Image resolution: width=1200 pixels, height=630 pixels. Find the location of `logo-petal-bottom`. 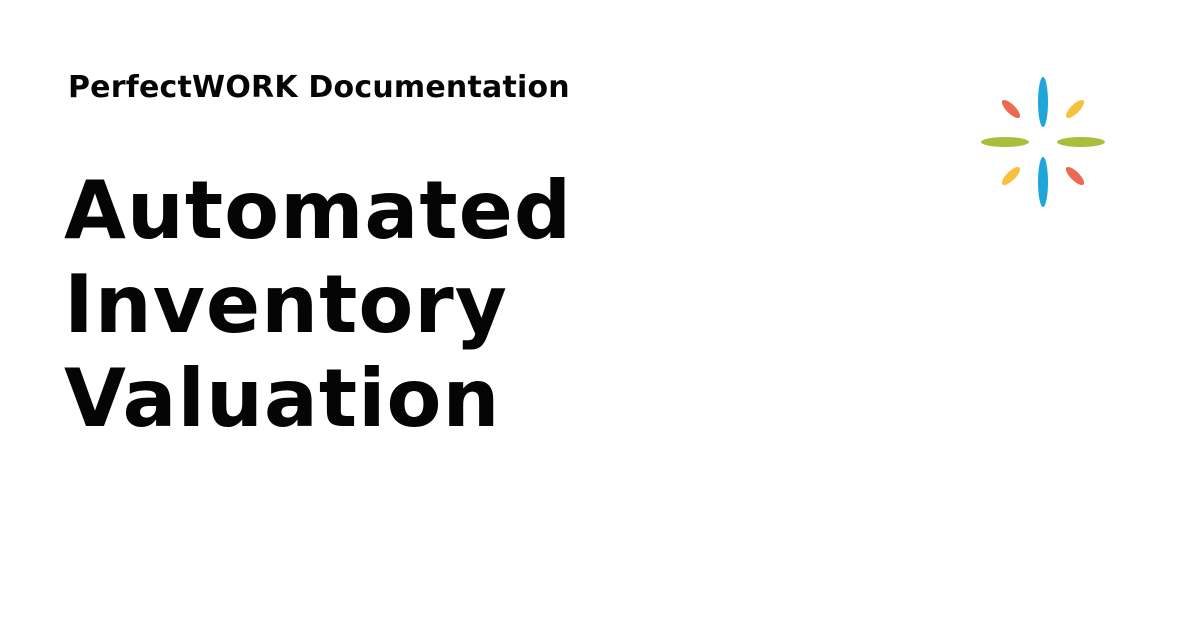

logo-petal-bottom is located at coordinates (1043, 182).